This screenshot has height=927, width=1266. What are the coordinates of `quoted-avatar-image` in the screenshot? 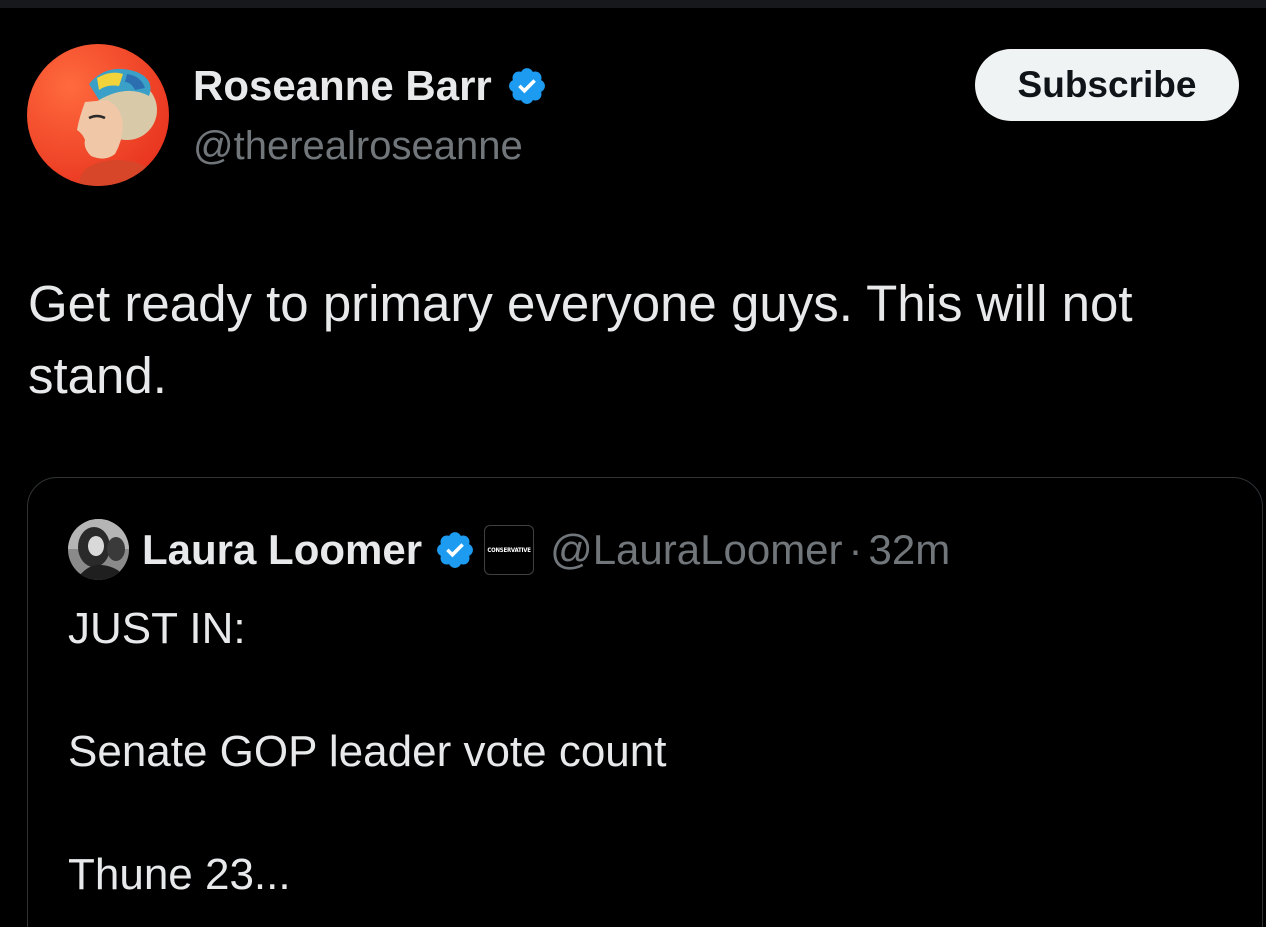 It's located at (98, 549).